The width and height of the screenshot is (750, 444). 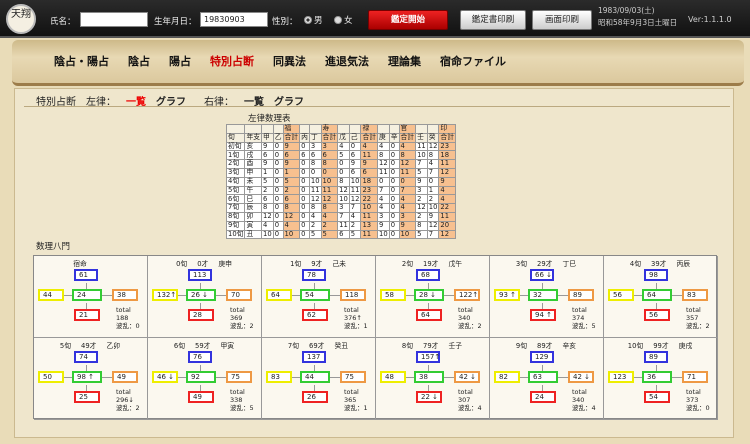 What do you see at coordinates (340, 216) in the screenshot?
I see `table-row: 8旬卯 12 0 12 0 4 4 7 4 11 3 0 3 2 9 11` at bounding box center [340, 216].